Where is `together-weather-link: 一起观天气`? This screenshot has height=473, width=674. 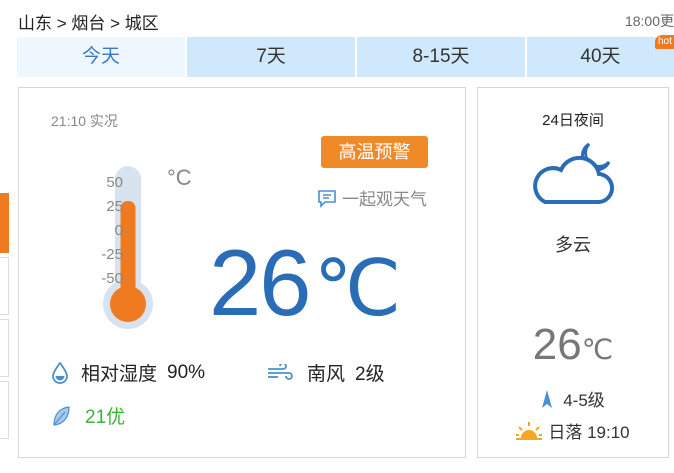 together-weather-link: 一起观天气 is located at coordinates (372, 197).